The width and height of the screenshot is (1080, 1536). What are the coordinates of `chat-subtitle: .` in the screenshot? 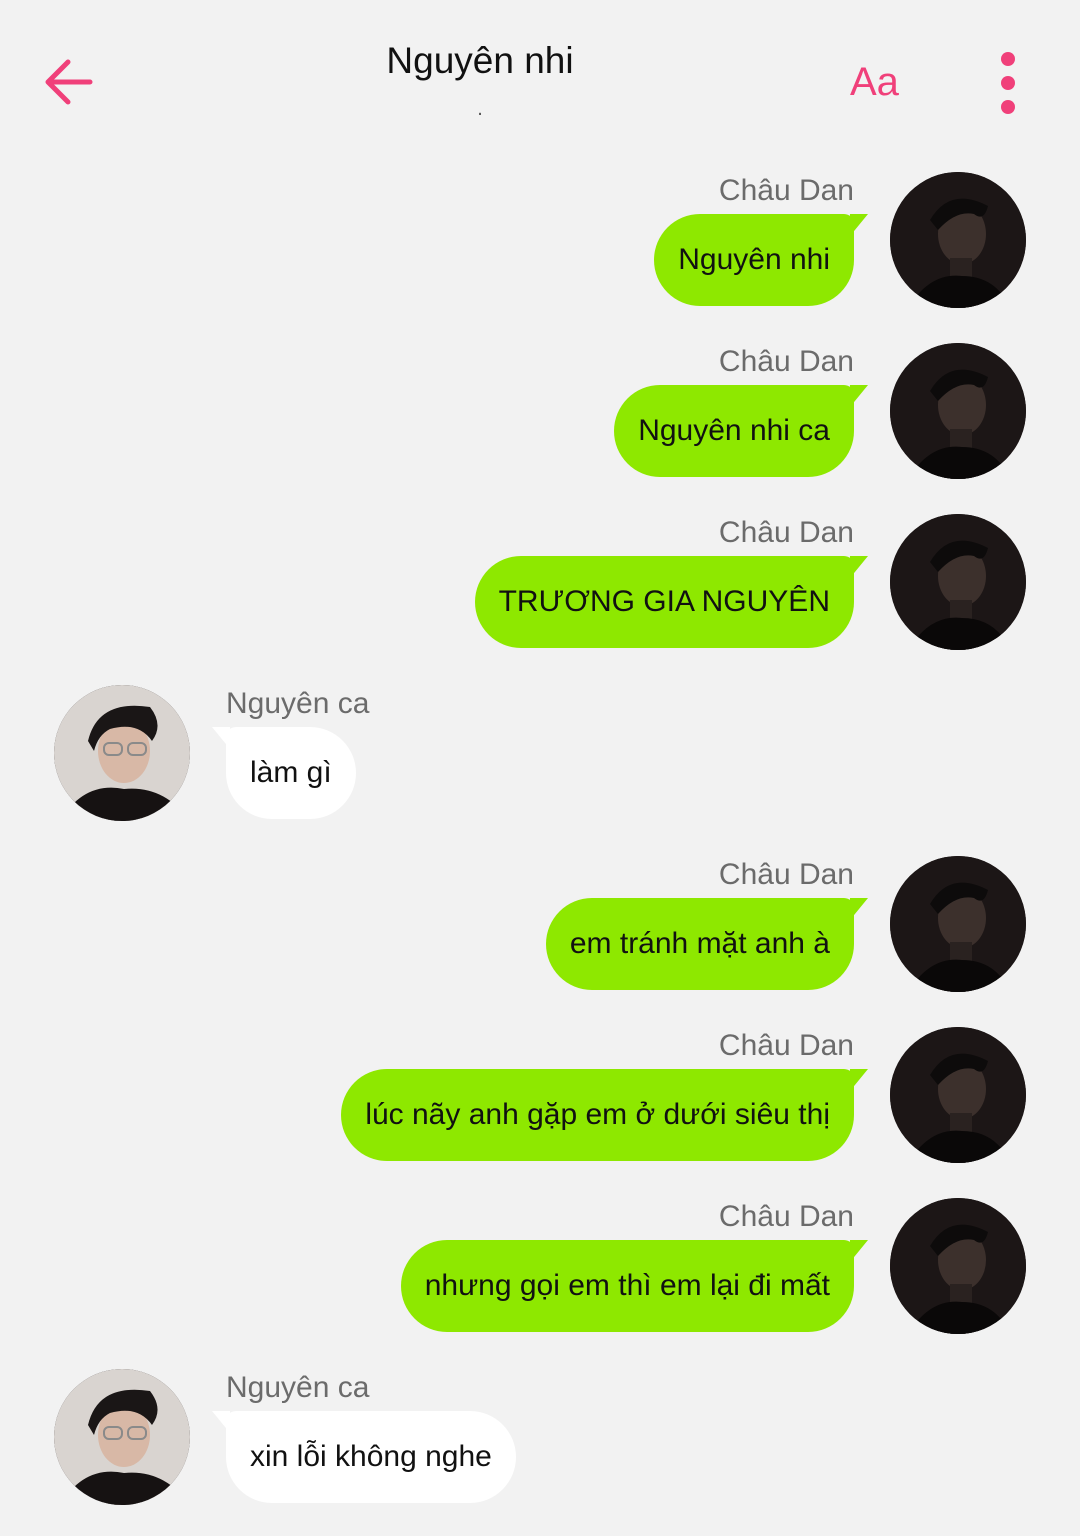 It's located at (480, 109).